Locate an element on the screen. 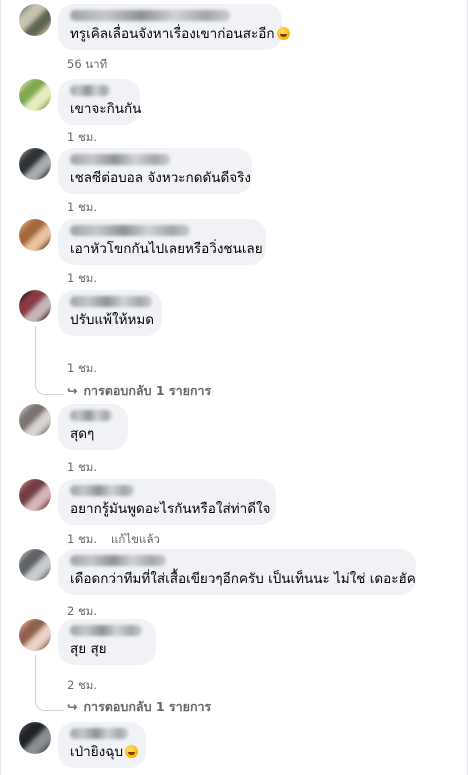 This screenshot has width=468, height=775. comment-text-value: เอาหัวโขกกันไปเลยหรือวิ่งชนเลย is located at coordinates (166, 249).